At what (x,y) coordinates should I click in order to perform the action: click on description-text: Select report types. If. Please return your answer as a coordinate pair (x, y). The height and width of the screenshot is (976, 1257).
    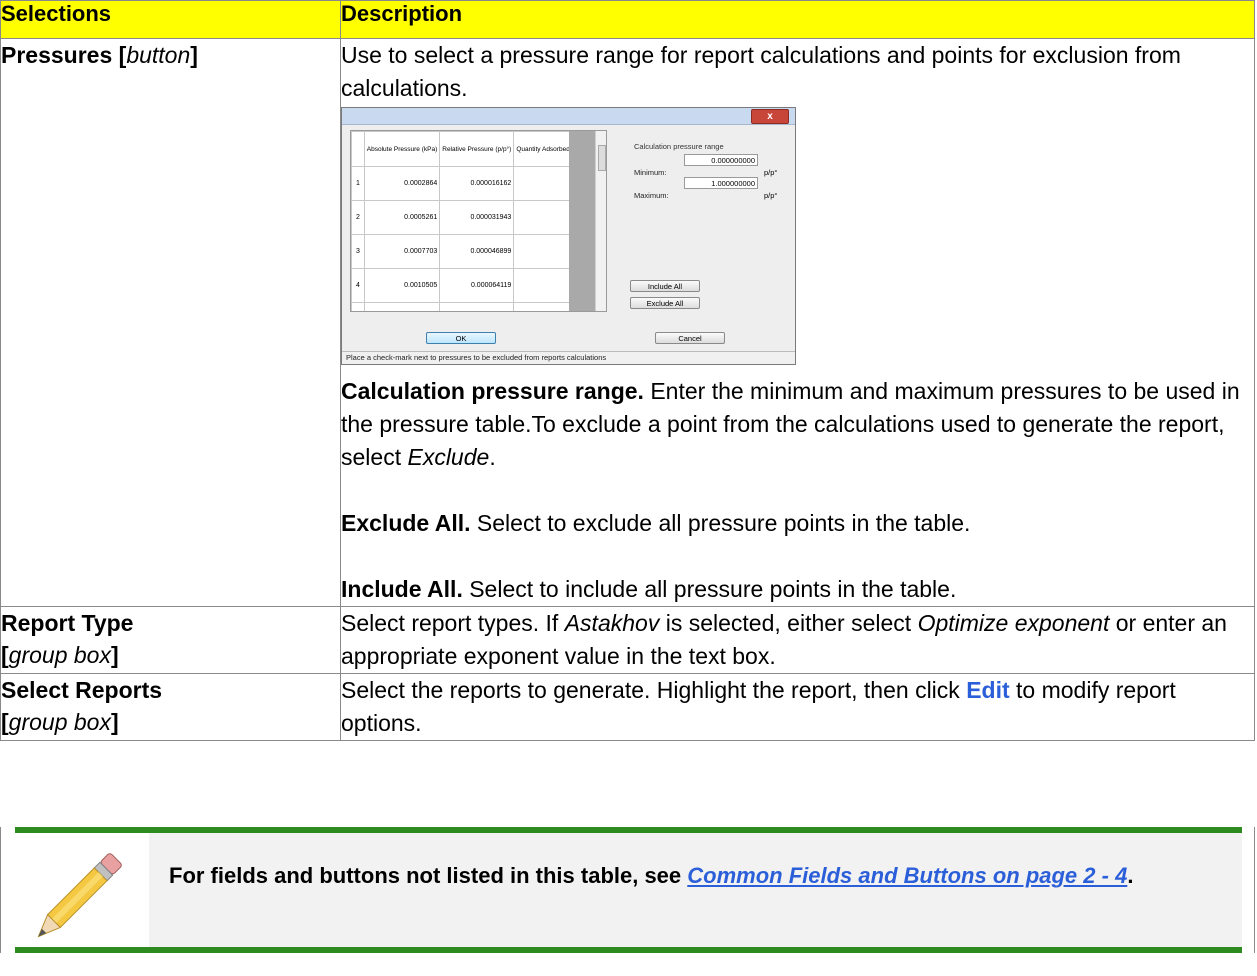
    Looking at the image, I should click on (453, 623).